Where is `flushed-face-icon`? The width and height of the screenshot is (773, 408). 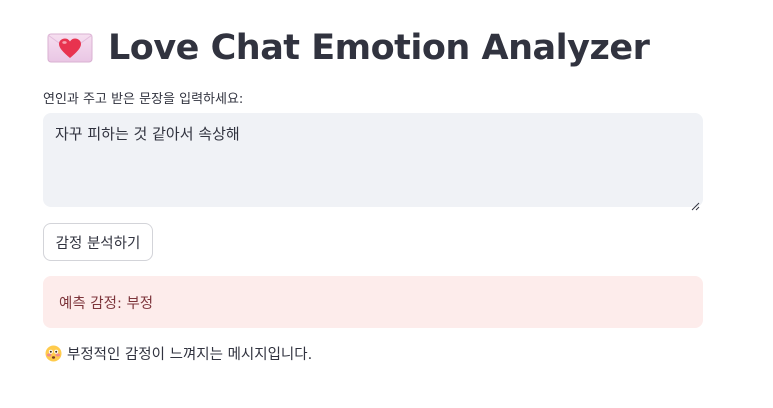 flushed-face-icon is located at coordinates (53, 353).